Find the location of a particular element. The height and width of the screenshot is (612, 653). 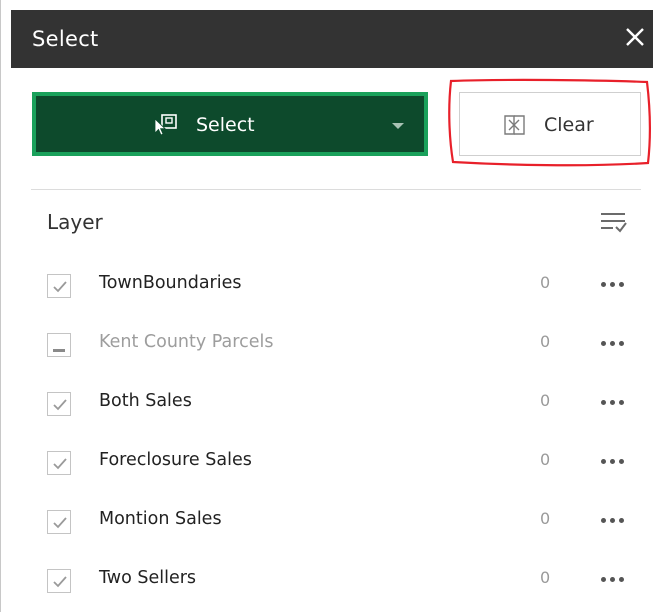

clear-button: Clear is located at coordinates (550, 124).